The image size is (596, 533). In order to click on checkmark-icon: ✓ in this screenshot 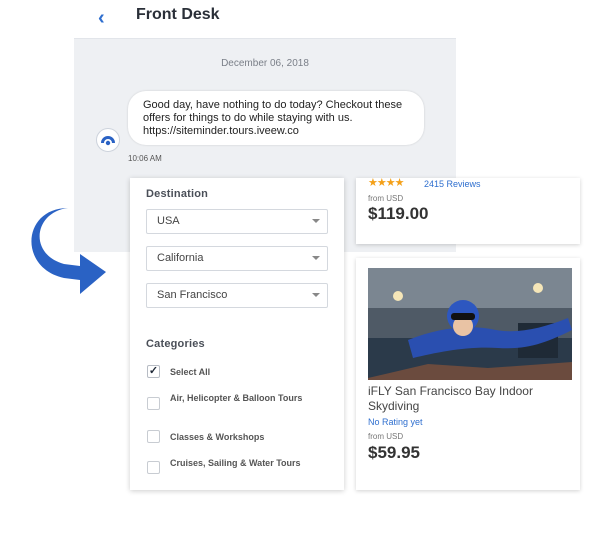, I will do `click(153, 371)`.